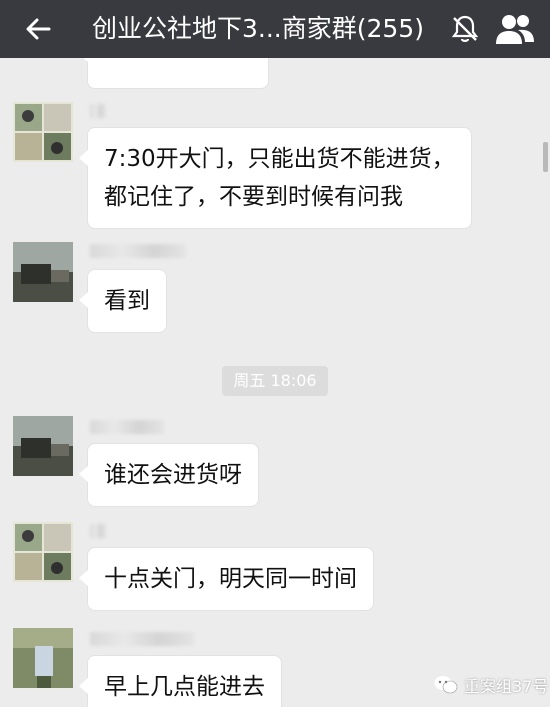  I want to click on message-bubble-partial, so click(173, 73).